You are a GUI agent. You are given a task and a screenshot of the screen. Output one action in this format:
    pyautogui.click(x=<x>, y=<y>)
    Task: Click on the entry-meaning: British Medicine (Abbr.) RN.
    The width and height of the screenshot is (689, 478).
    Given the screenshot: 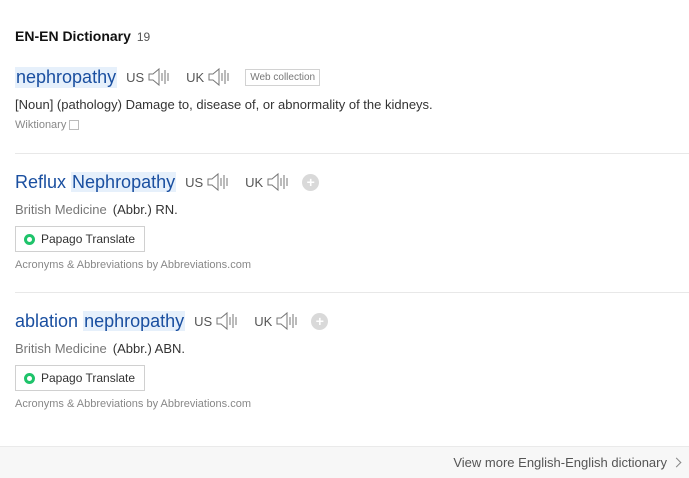 What is the action you would take?
    pyautogui.click(x=352, y=209)
    